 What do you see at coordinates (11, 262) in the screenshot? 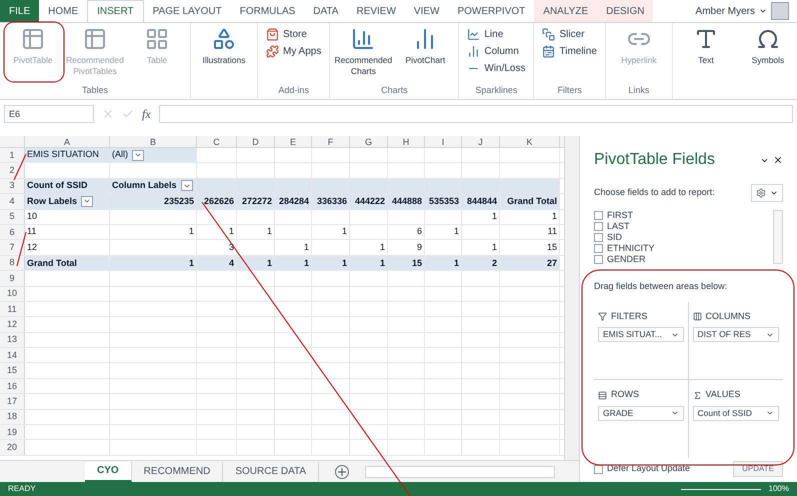
I see `row-number: 8` at bounding box center [11, 262].